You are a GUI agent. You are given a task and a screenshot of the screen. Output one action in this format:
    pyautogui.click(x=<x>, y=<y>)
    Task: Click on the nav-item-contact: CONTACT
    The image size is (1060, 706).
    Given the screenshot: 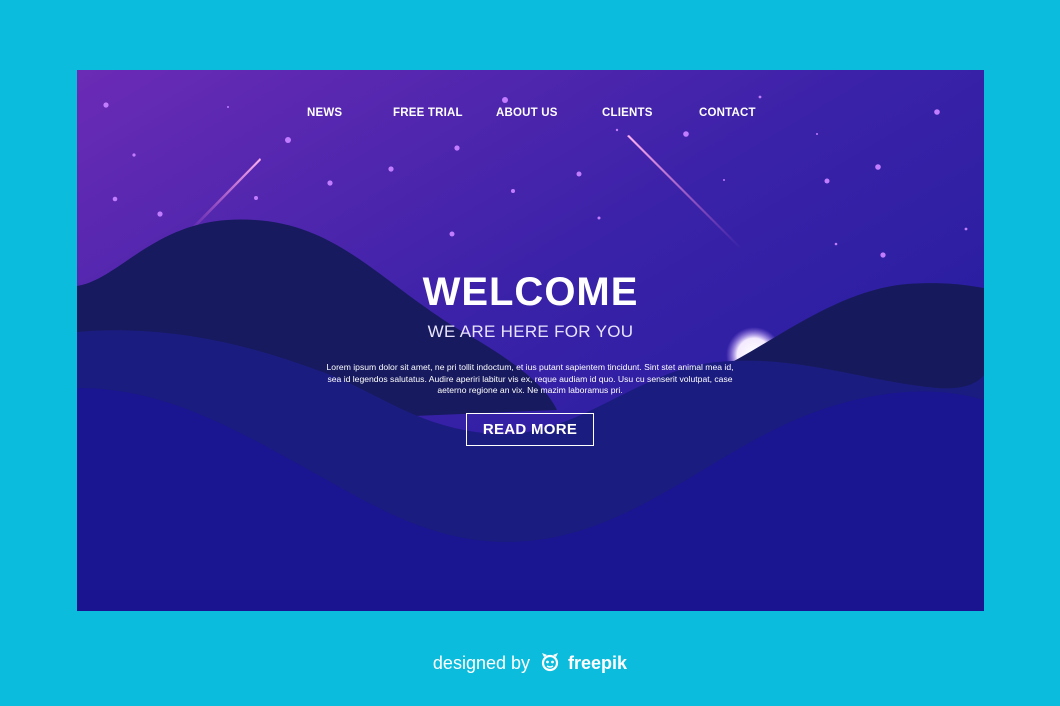 What is the action you would take?
    pyautogui.click(x=727, y=113)
    